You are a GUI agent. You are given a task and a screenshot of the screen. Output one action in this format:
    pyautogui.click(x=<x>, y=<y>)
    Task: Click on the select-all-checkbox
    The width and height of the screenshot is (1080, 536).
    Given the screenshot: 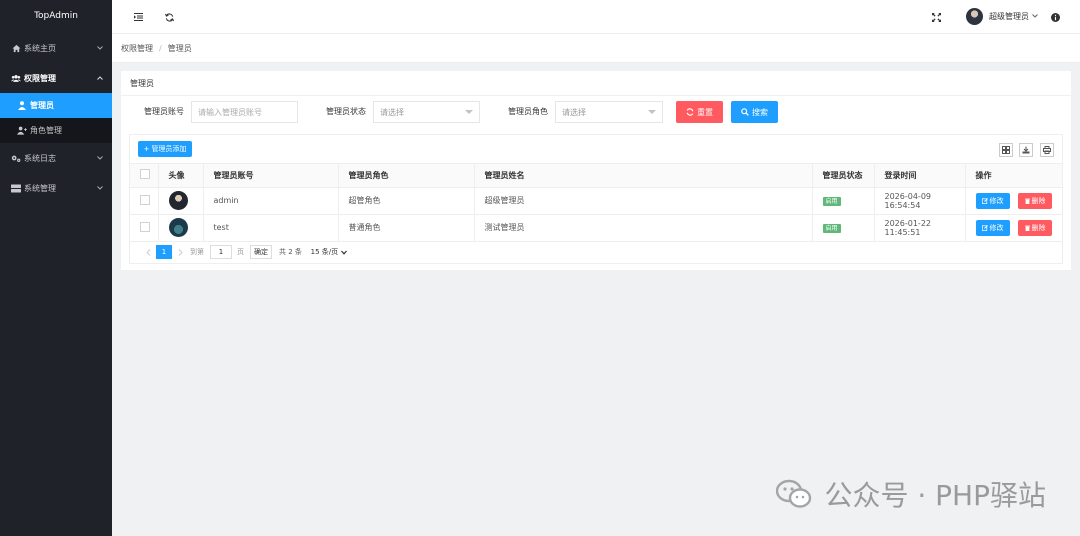 What is the action you would take?
    pyautogui.click(x=145, y=174)
    